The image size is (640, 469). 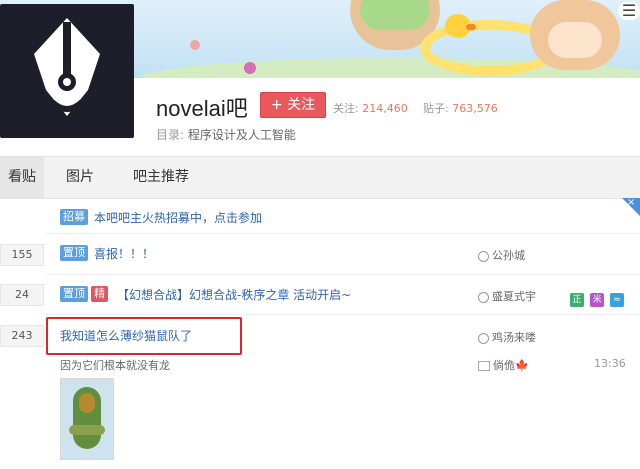 What do you see at coordinates (74, 217) in the screenshot?
I see `recruit-badge: 招募` at bounding box center [74, 217].